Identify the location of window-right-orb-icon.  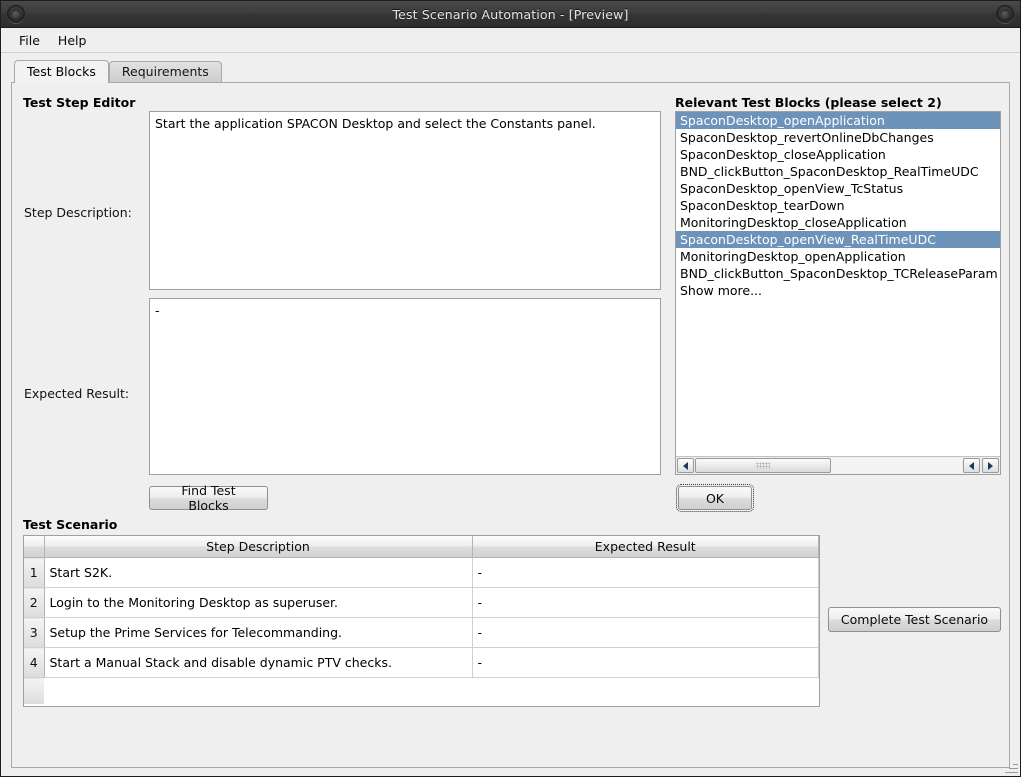
(1005, 14).